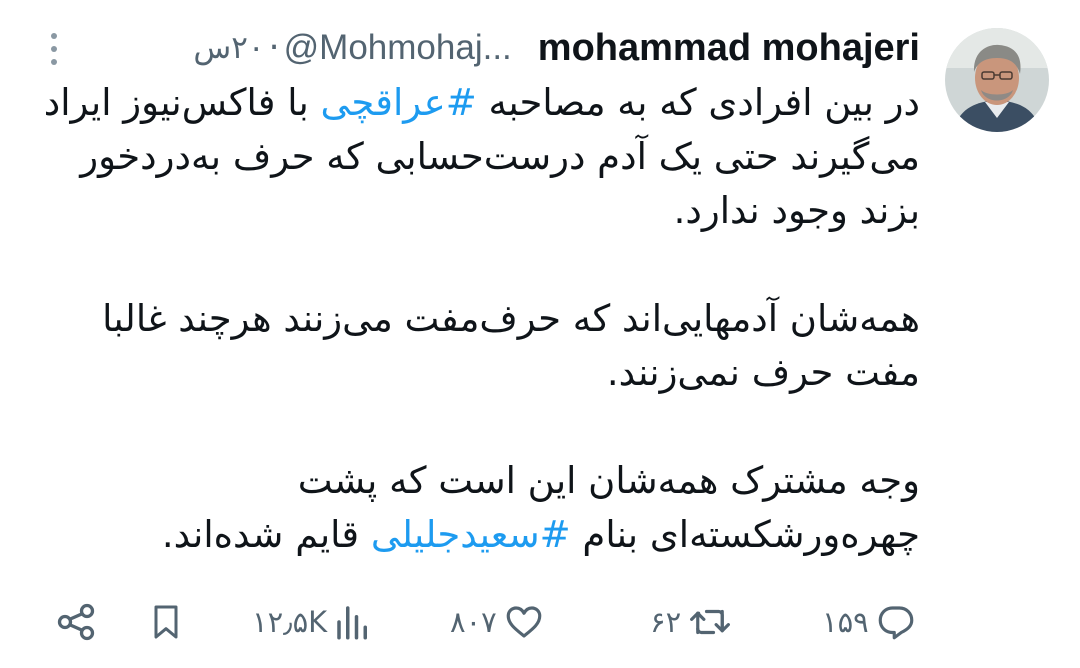 The image size is (1080, 668). I want to click on reply-count: ۱۵۹, so click(845, 622).